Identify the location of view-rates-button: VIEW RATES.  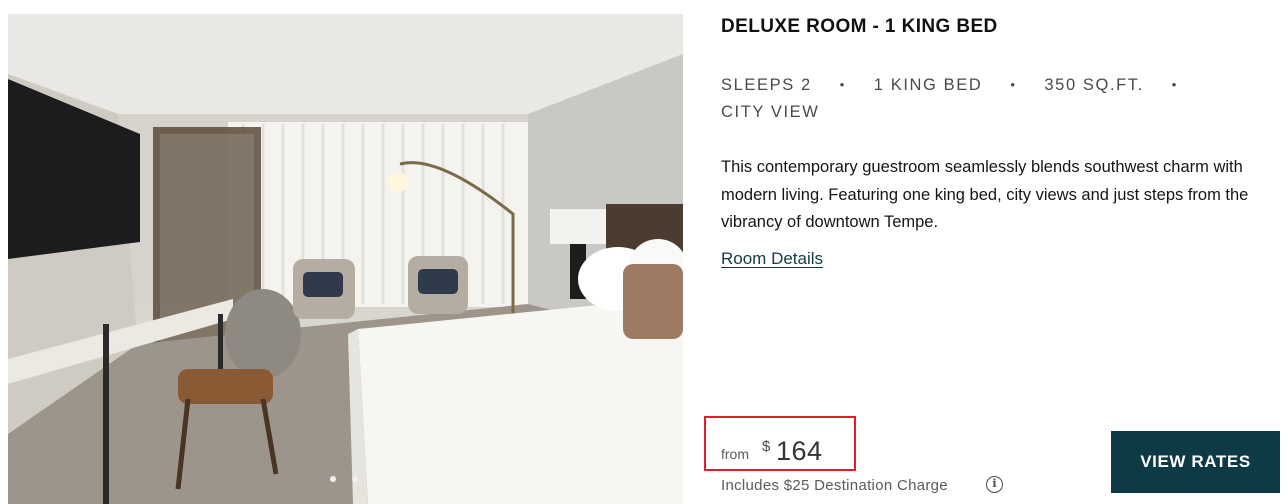
(1195, 462).